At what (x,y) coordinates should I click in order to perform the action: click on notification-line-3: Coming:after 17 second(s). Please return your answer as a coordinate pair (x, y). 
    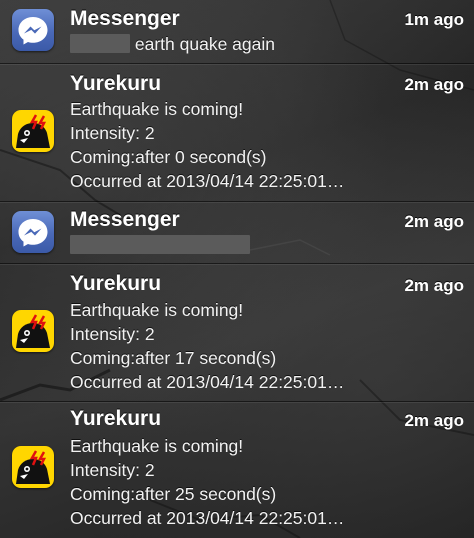
    Looking at the image, I should click on (173, 358).